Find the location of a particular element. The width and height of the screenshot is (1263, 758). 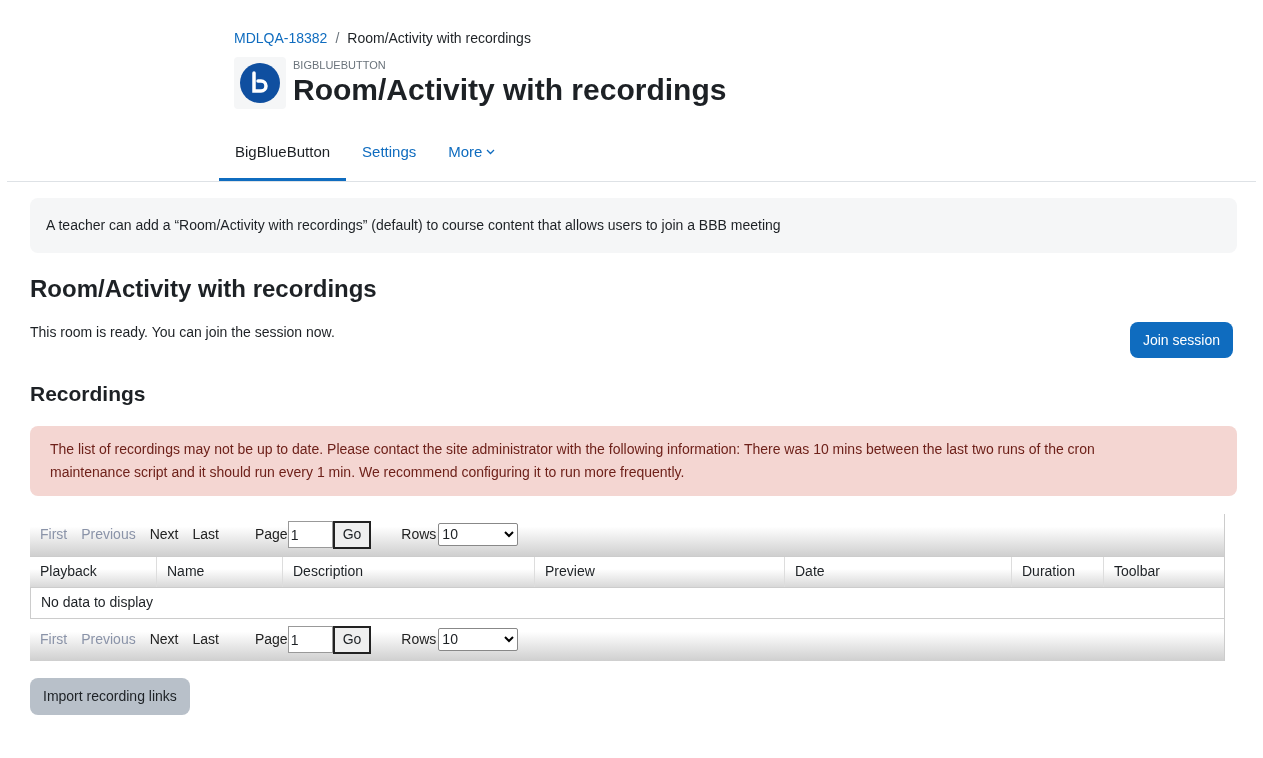

import-recording-links-button: Import recording links is located at coordinates (110, 696).